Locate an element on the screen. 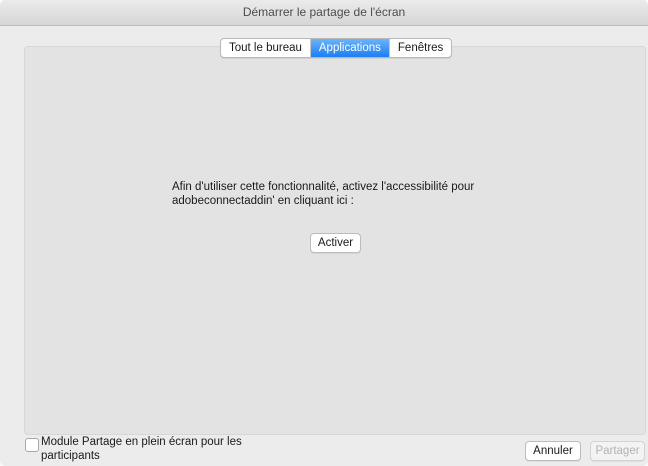 The height and width of the screenshot is (466, 648). tab-tout-le-bureau: Tout le bureau is located at coordinates (266, 48).